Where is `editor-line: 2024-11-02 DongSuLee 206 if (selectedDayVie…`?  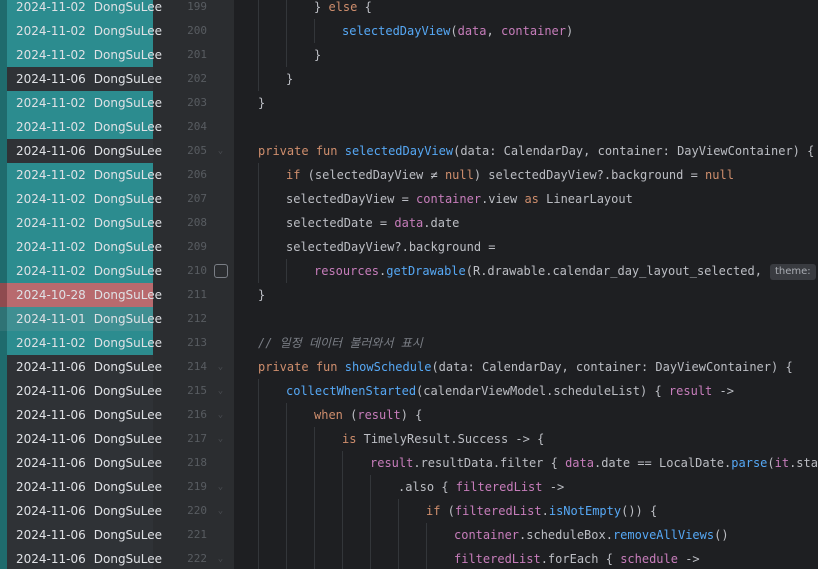
editor-line: 2024-11-02 DongSuLee 206 if (selectedDayVie… is located at coordinates (409, 175).